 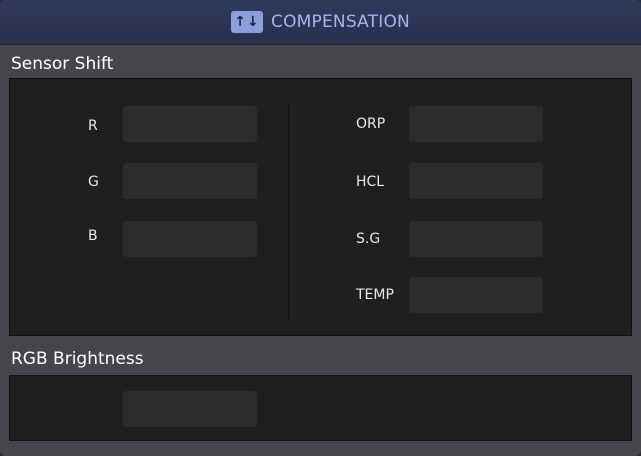 I want to click on g-label: G, so click(x=93, y=182).